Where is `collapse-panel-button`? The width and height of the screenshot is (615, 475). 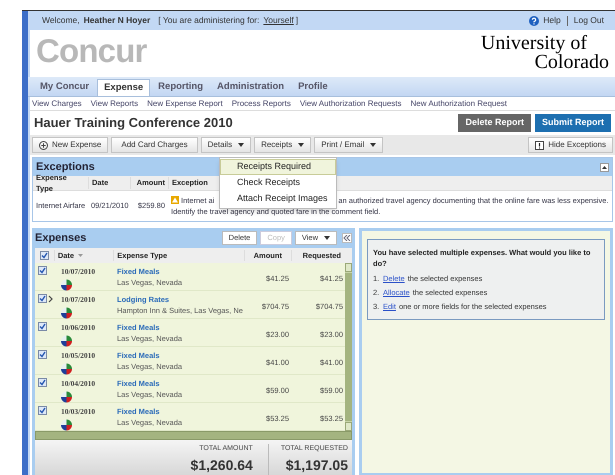 collapse-panel-button is located at coordinates (347, 238).